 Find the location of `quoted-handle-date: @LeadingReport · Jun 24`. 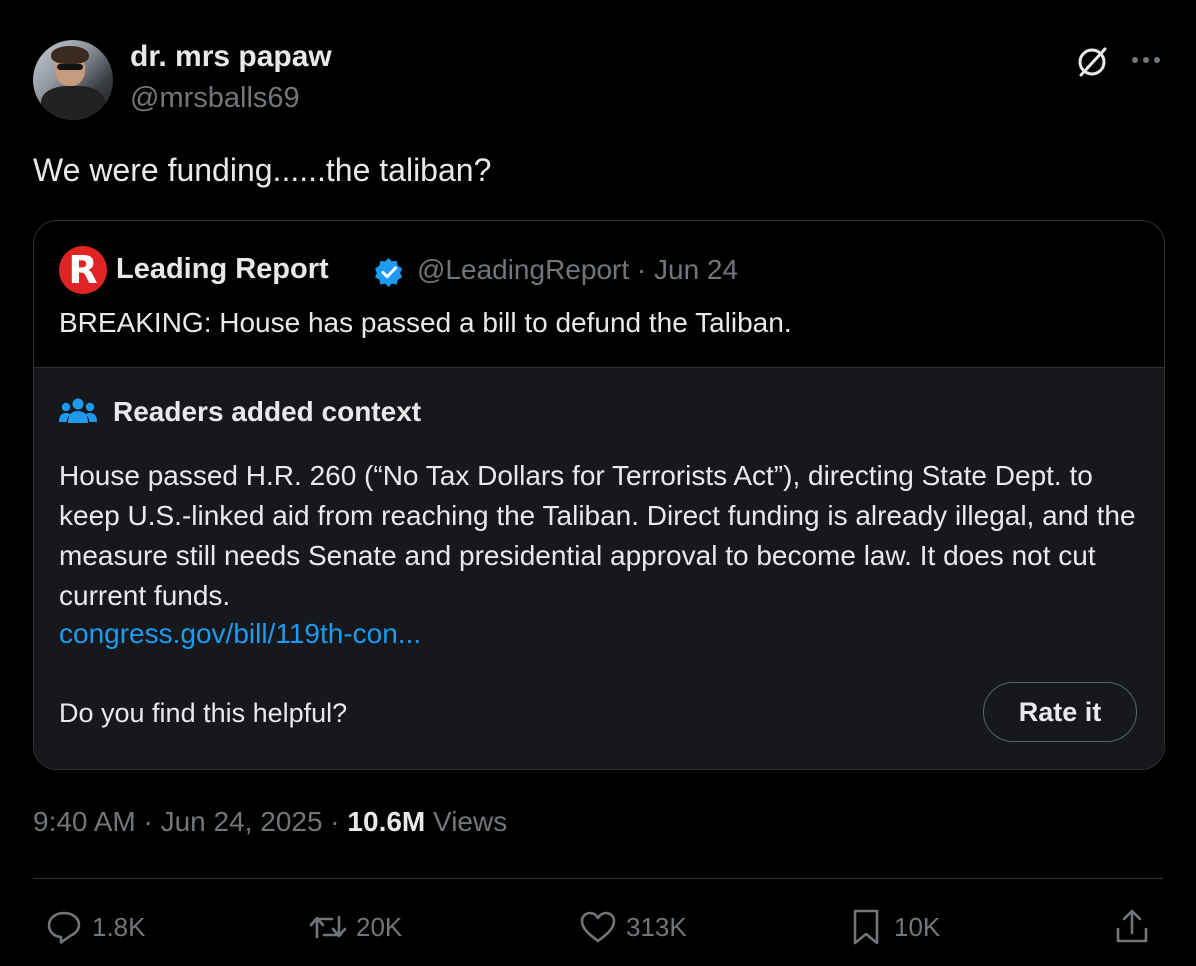

quoted-handle-date: @LeadingReport · Jun 24 is located at coordinates (577, 270).